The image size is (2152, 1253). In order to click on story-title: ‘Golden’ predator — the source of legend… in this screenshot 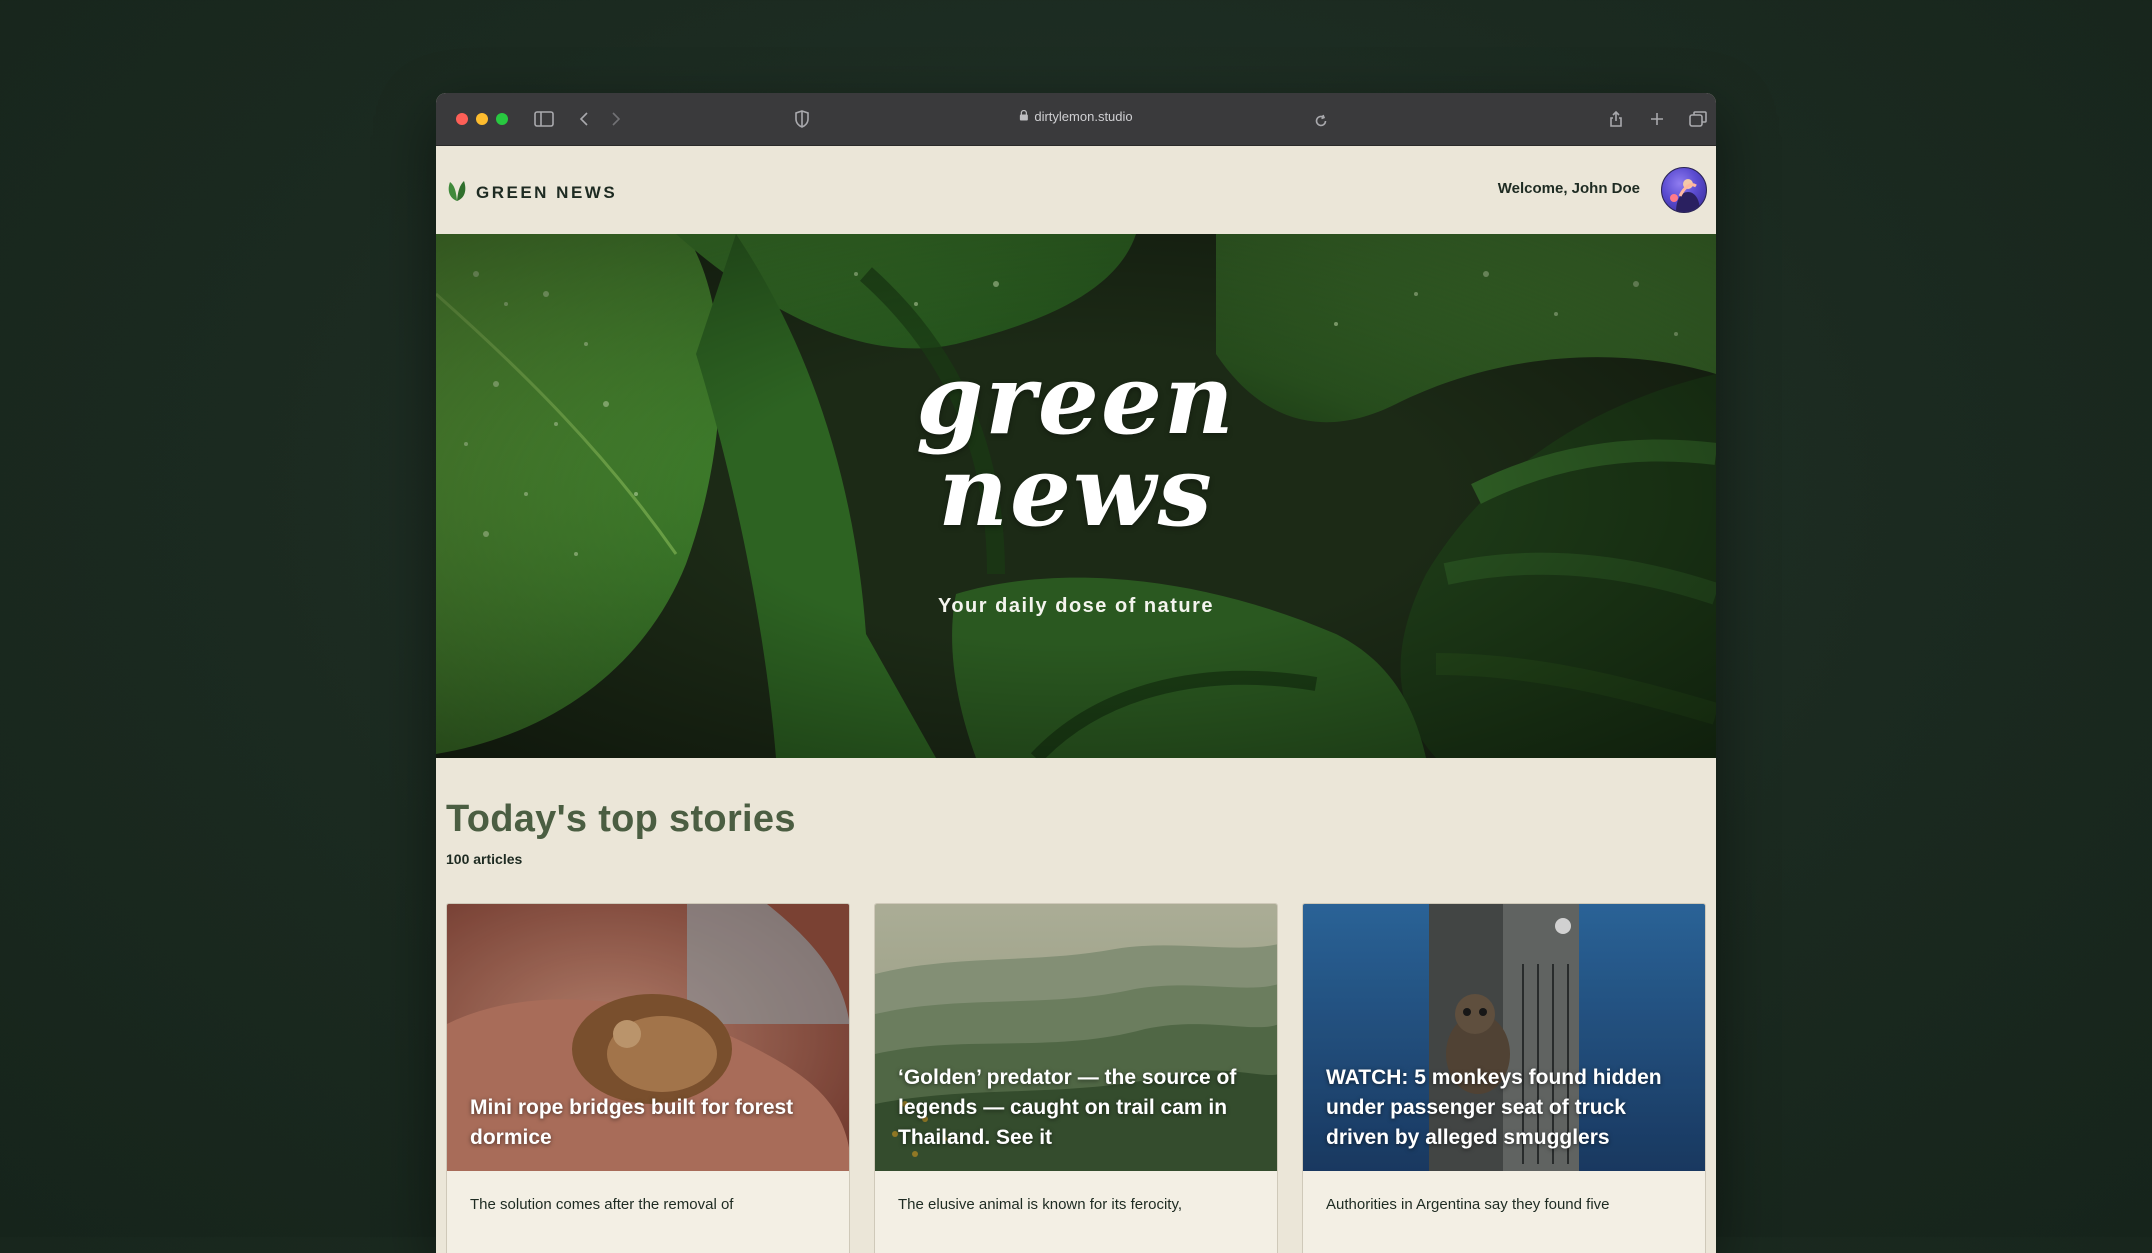, I will do `click(1077, 1108)`.